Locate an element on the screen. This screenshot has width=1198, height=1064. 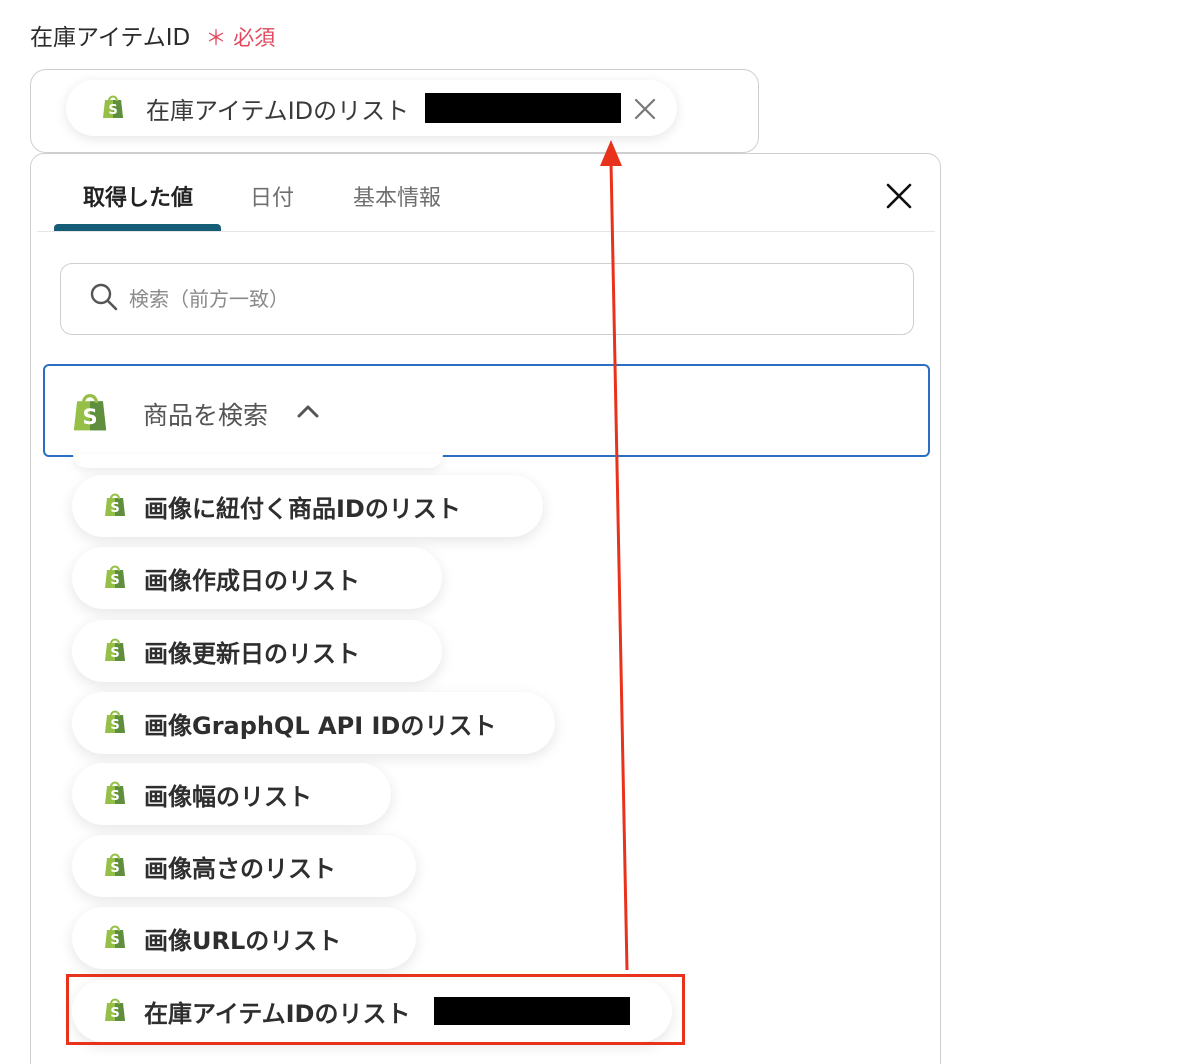
list-item: S 画像高さのリスト is located at coordinates (244, 866).